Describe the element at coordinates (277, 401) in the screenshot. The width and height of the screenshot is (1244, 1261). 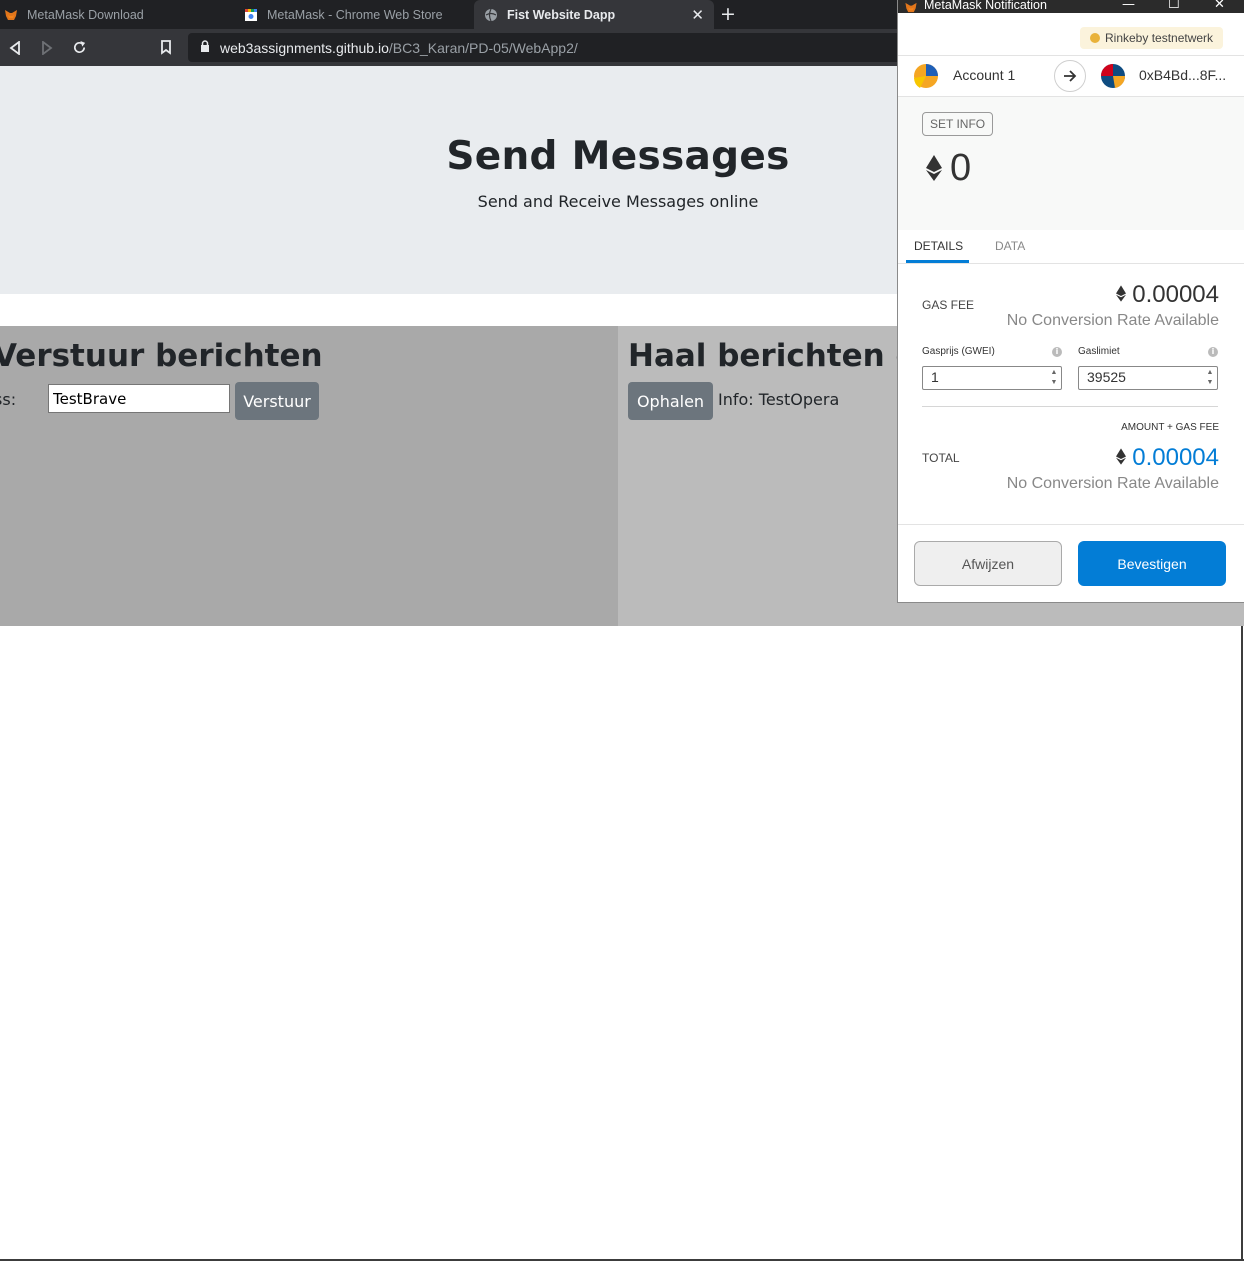
I see `verstuur-button: Verstuur` at that location.